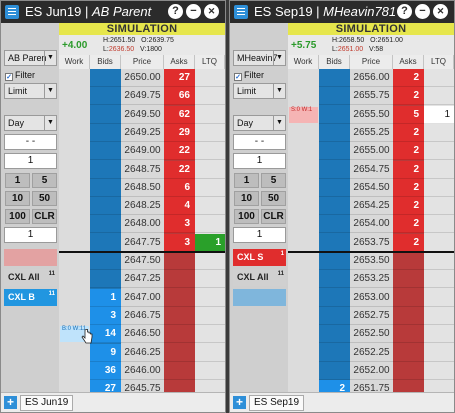 This screenshot has width=455, height=413. Describe the element at coordinates (371, 206) in the screenshot. I see `price-cell: 2654.25` at that location.